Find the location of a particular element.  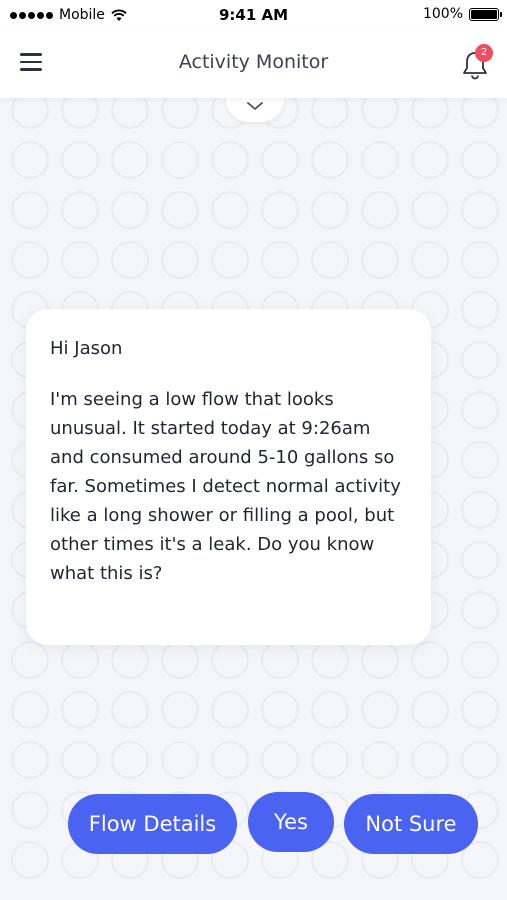

app-header: Activity Monitor 2 is located at coordinates (253, 64).